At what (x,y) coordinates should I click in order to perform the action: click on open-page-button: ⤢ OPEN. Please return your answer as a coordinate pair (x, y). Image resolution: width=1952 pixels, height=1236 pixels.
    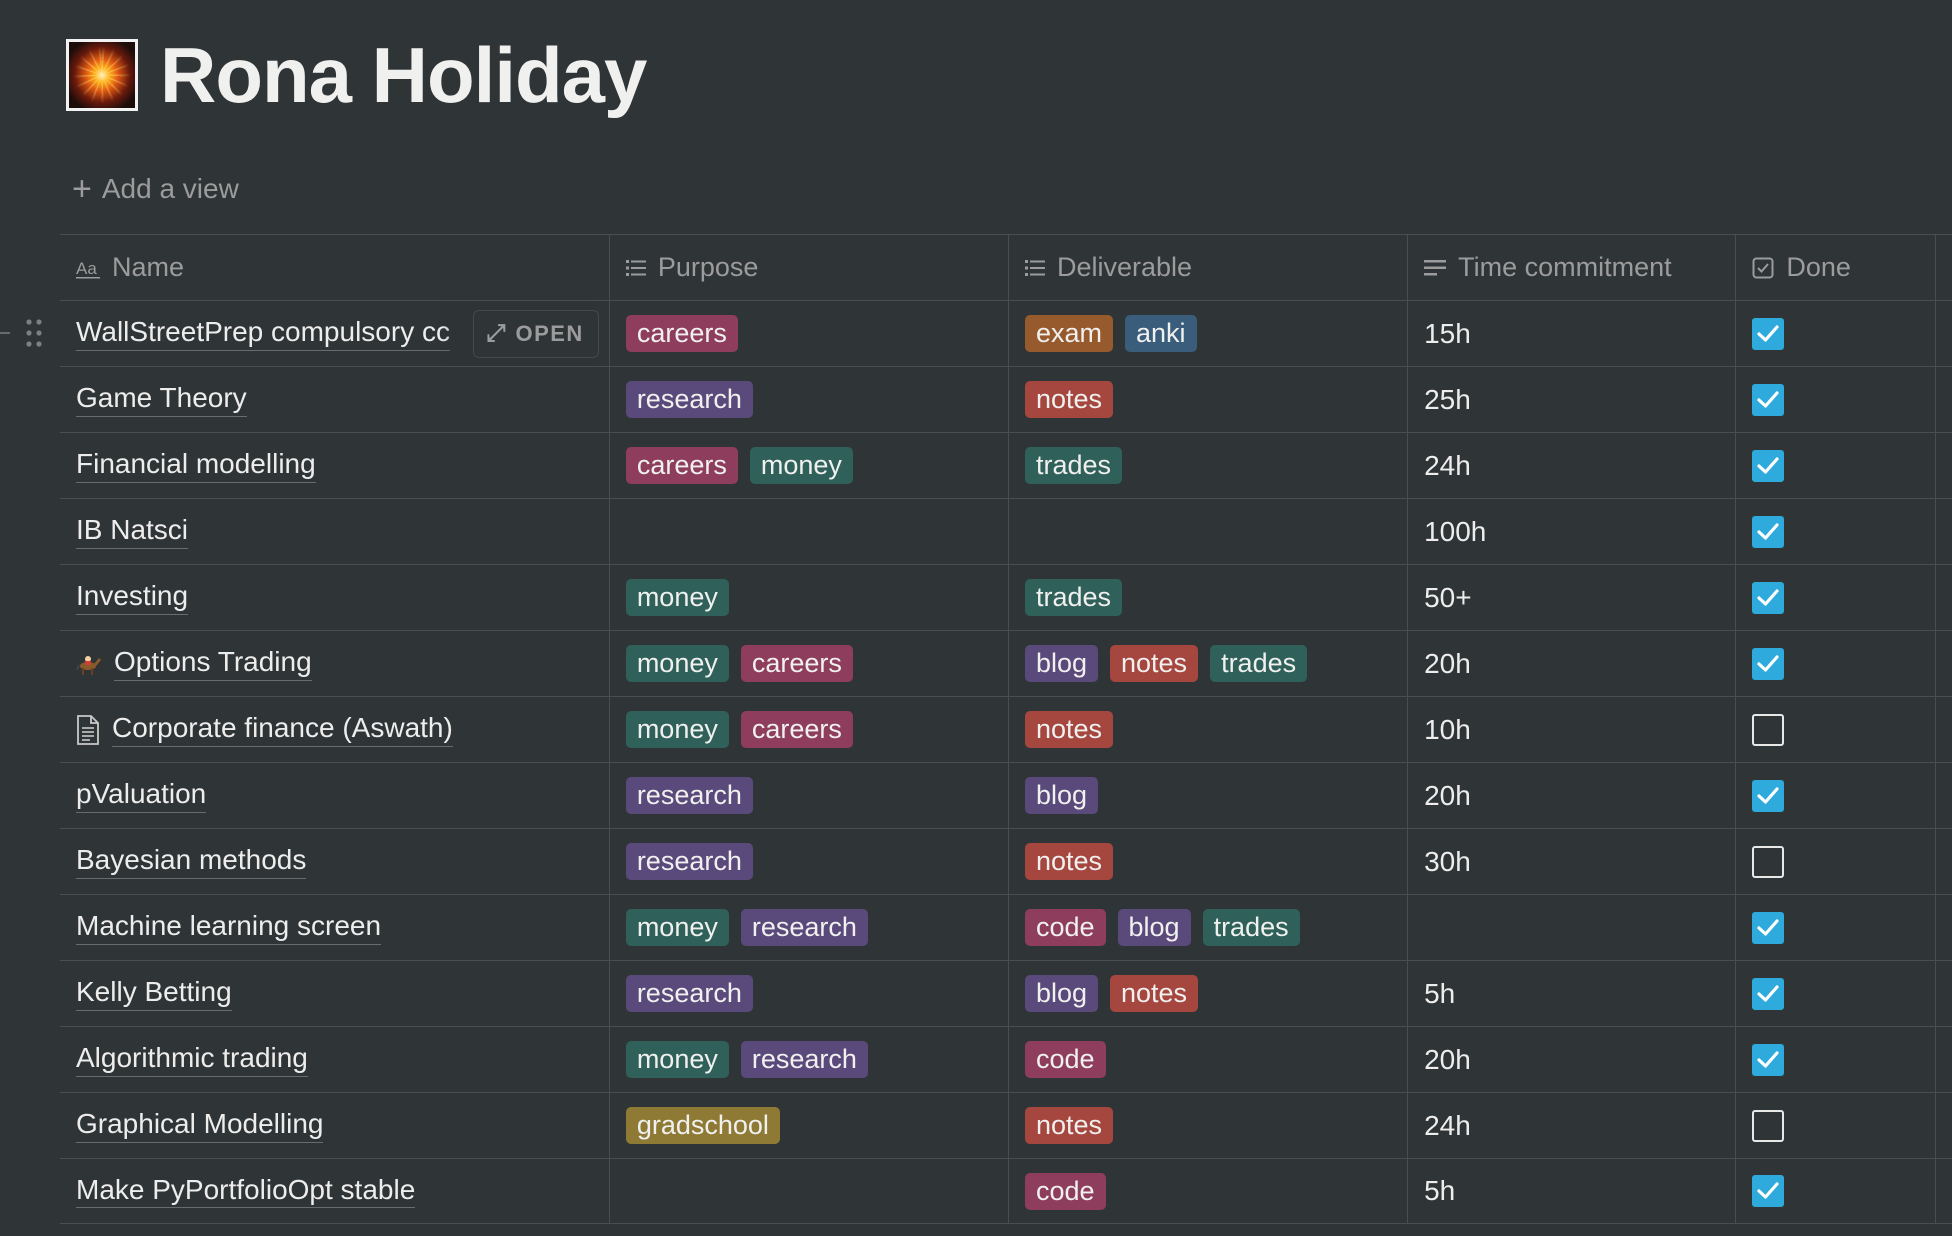
    Looking at the image, I should click on (536, 334).